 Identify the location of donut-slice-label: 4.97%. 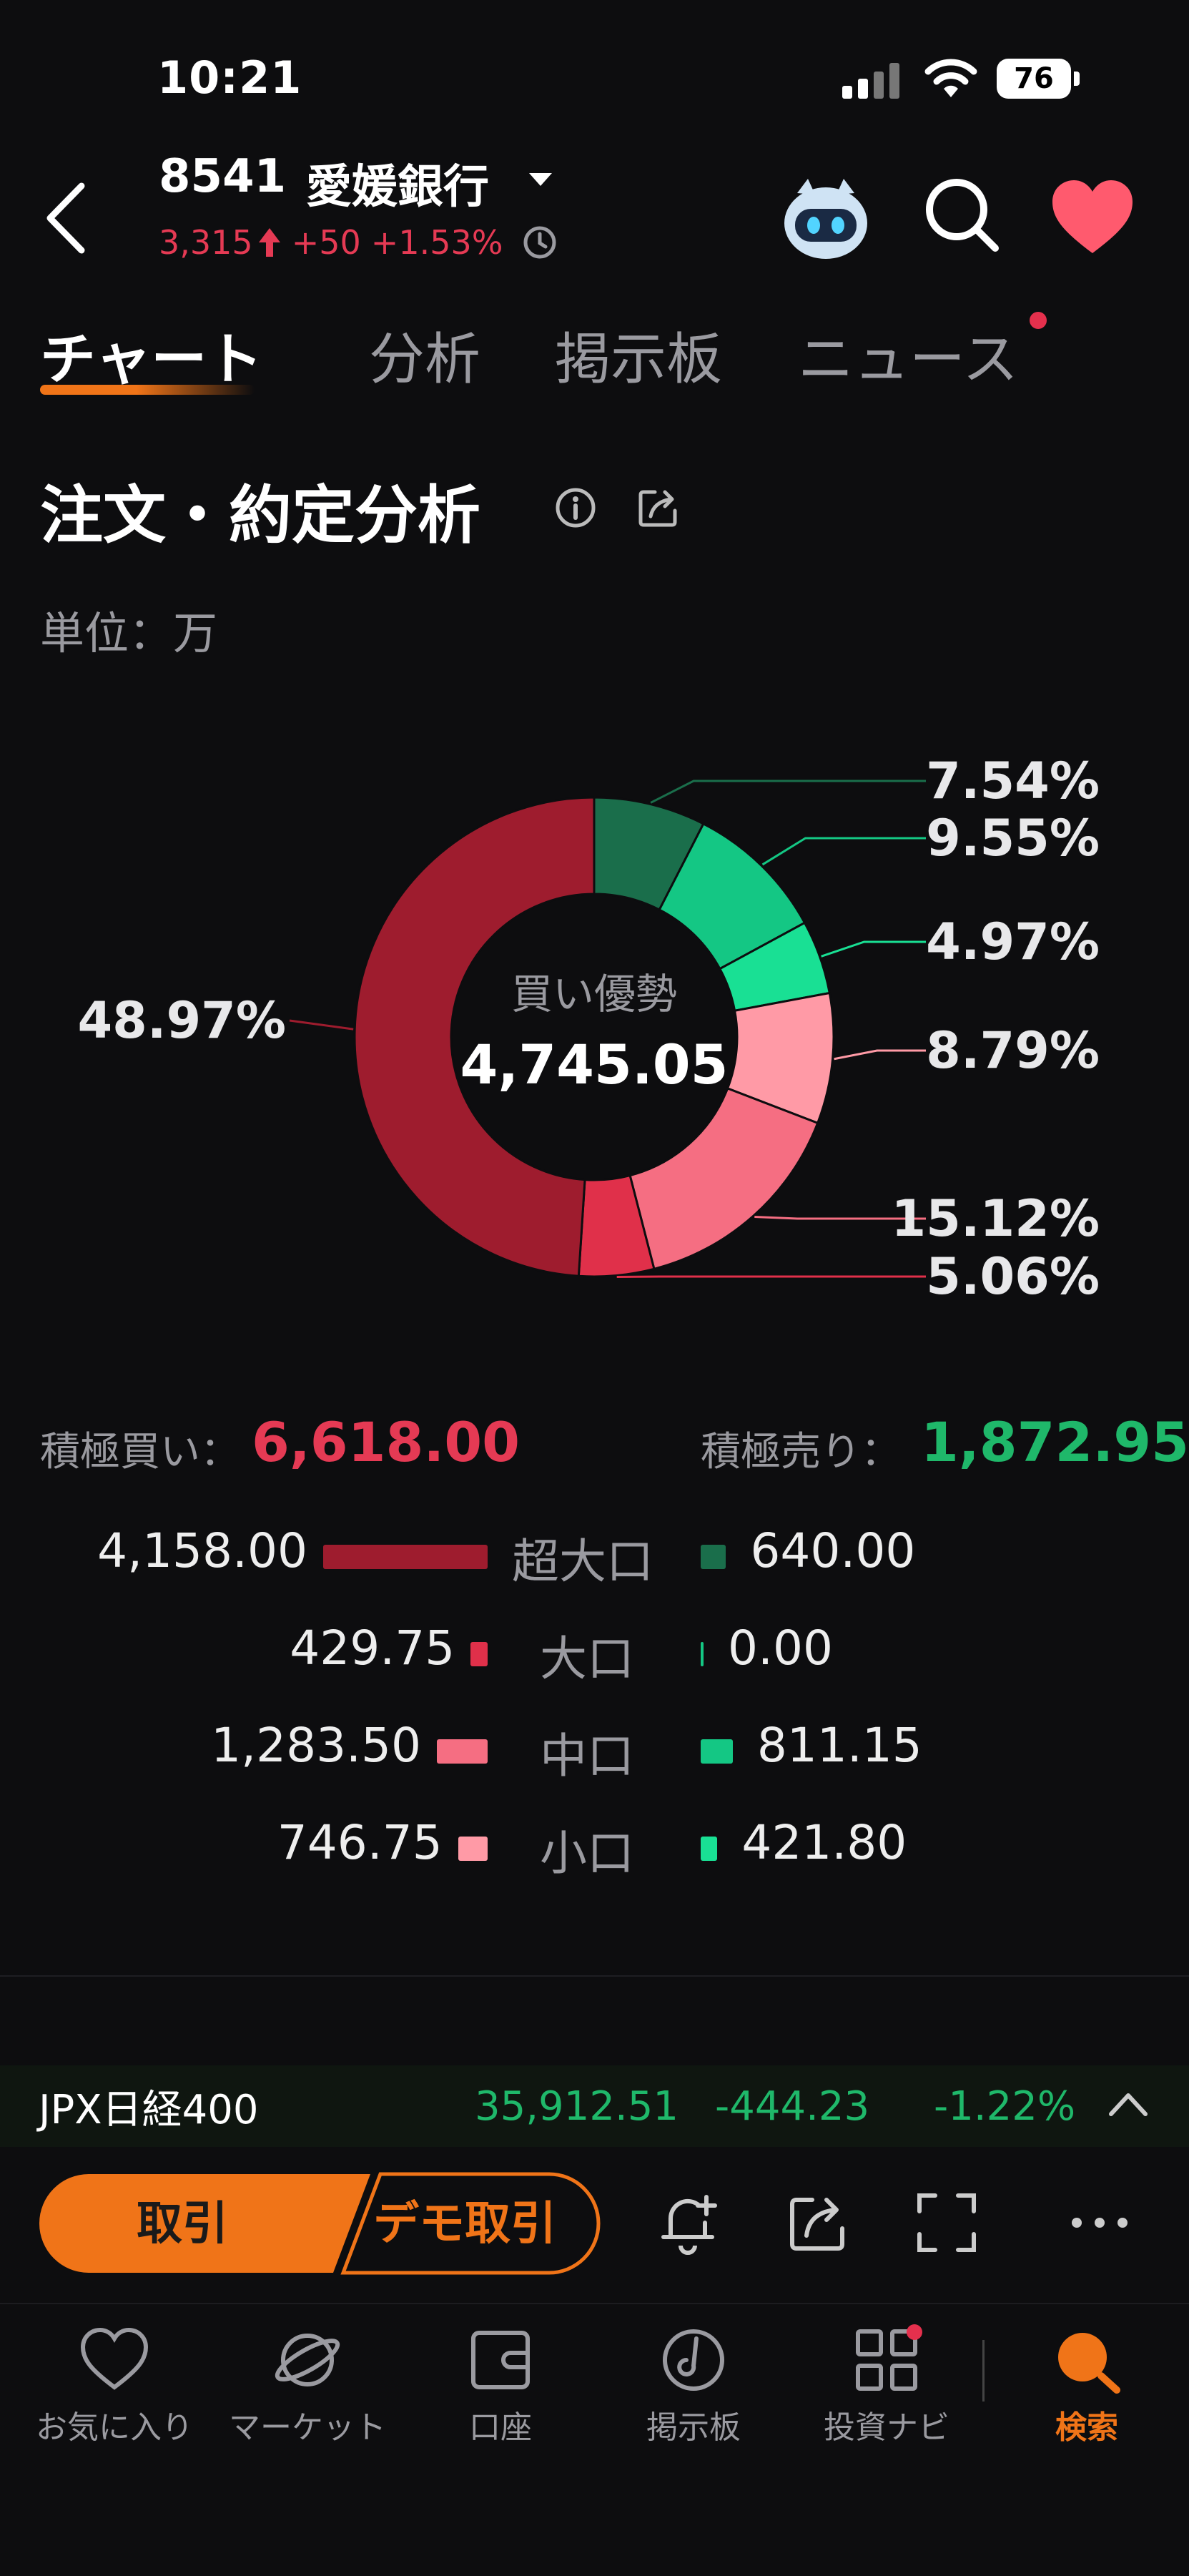
(1013, 942).